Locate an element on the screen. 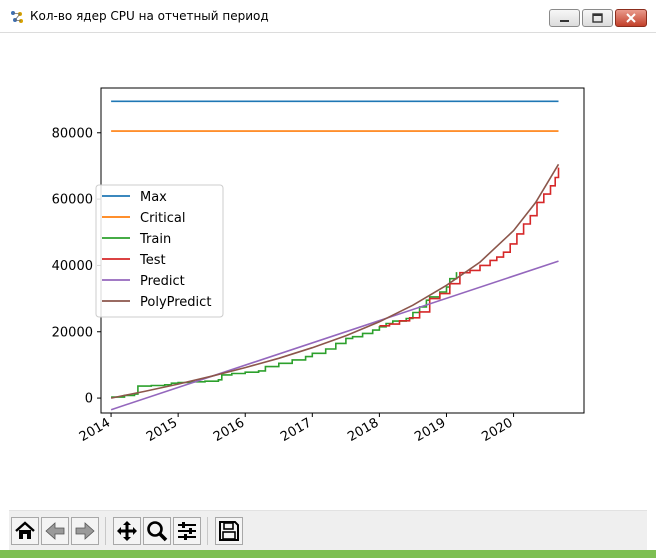 The width and height of the screenshot is (656, 558). title-bar: Кол-во ядер CPU на отчетный период is located at coordinates (328, 16).